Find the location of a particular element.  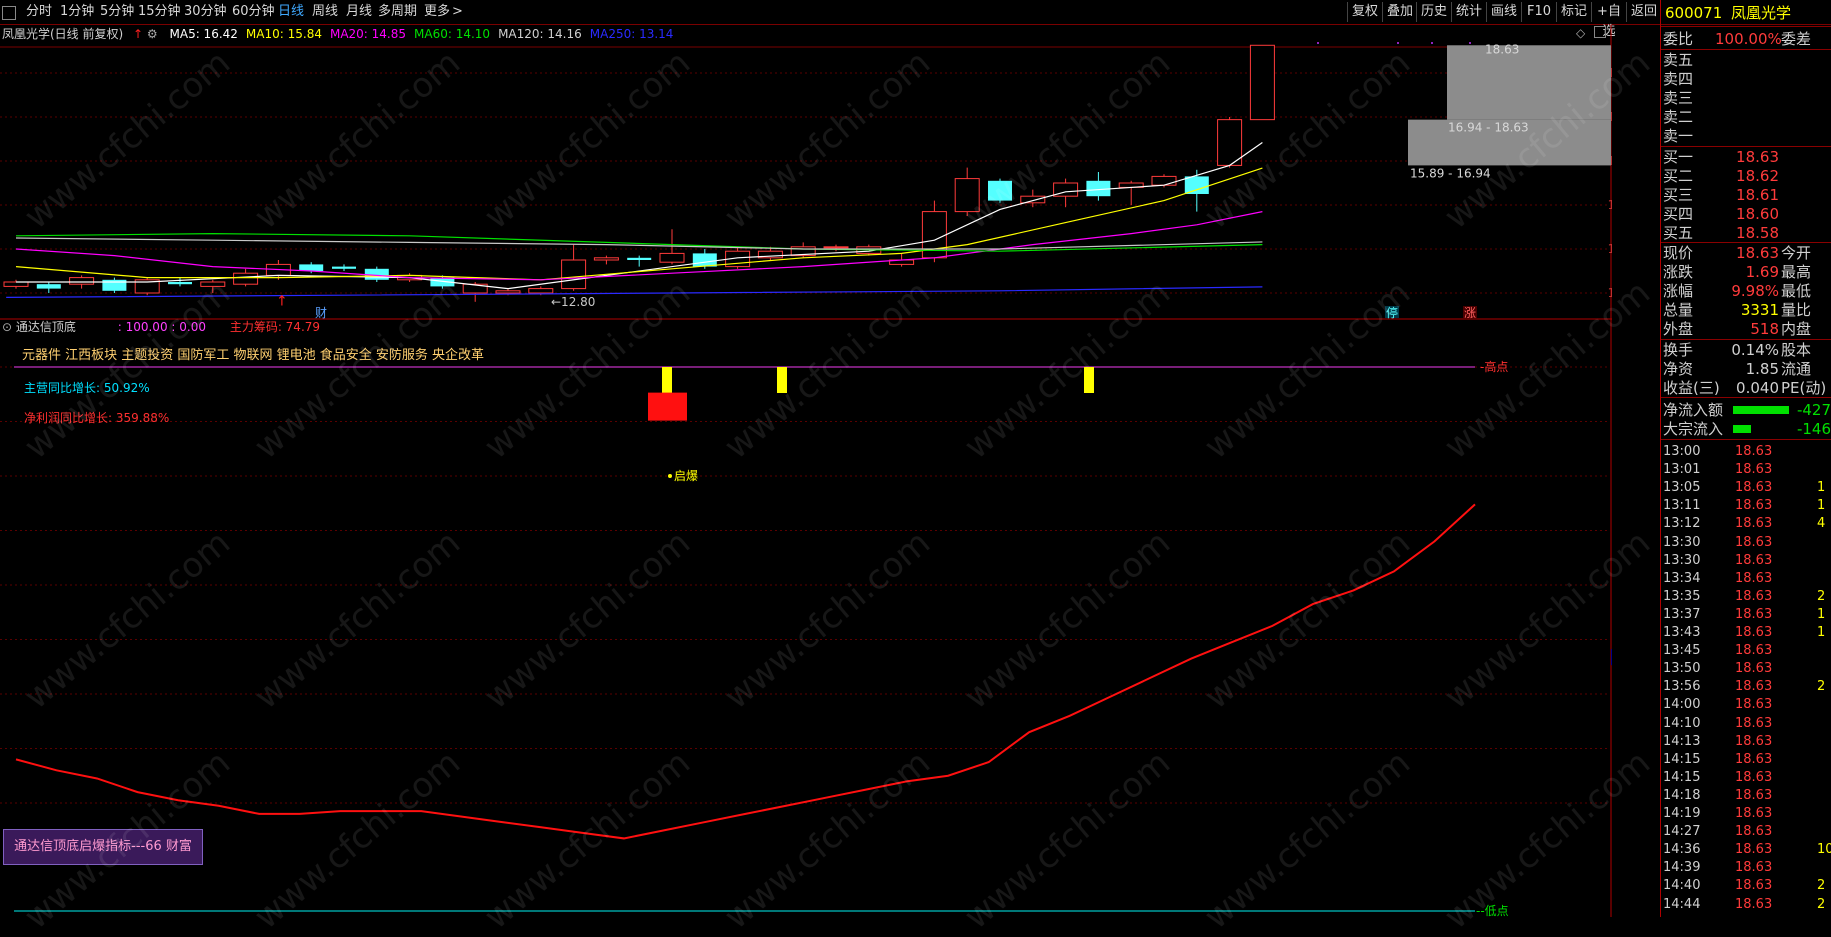

buy-price: 18.63 is located at coordinates (1757, 157).